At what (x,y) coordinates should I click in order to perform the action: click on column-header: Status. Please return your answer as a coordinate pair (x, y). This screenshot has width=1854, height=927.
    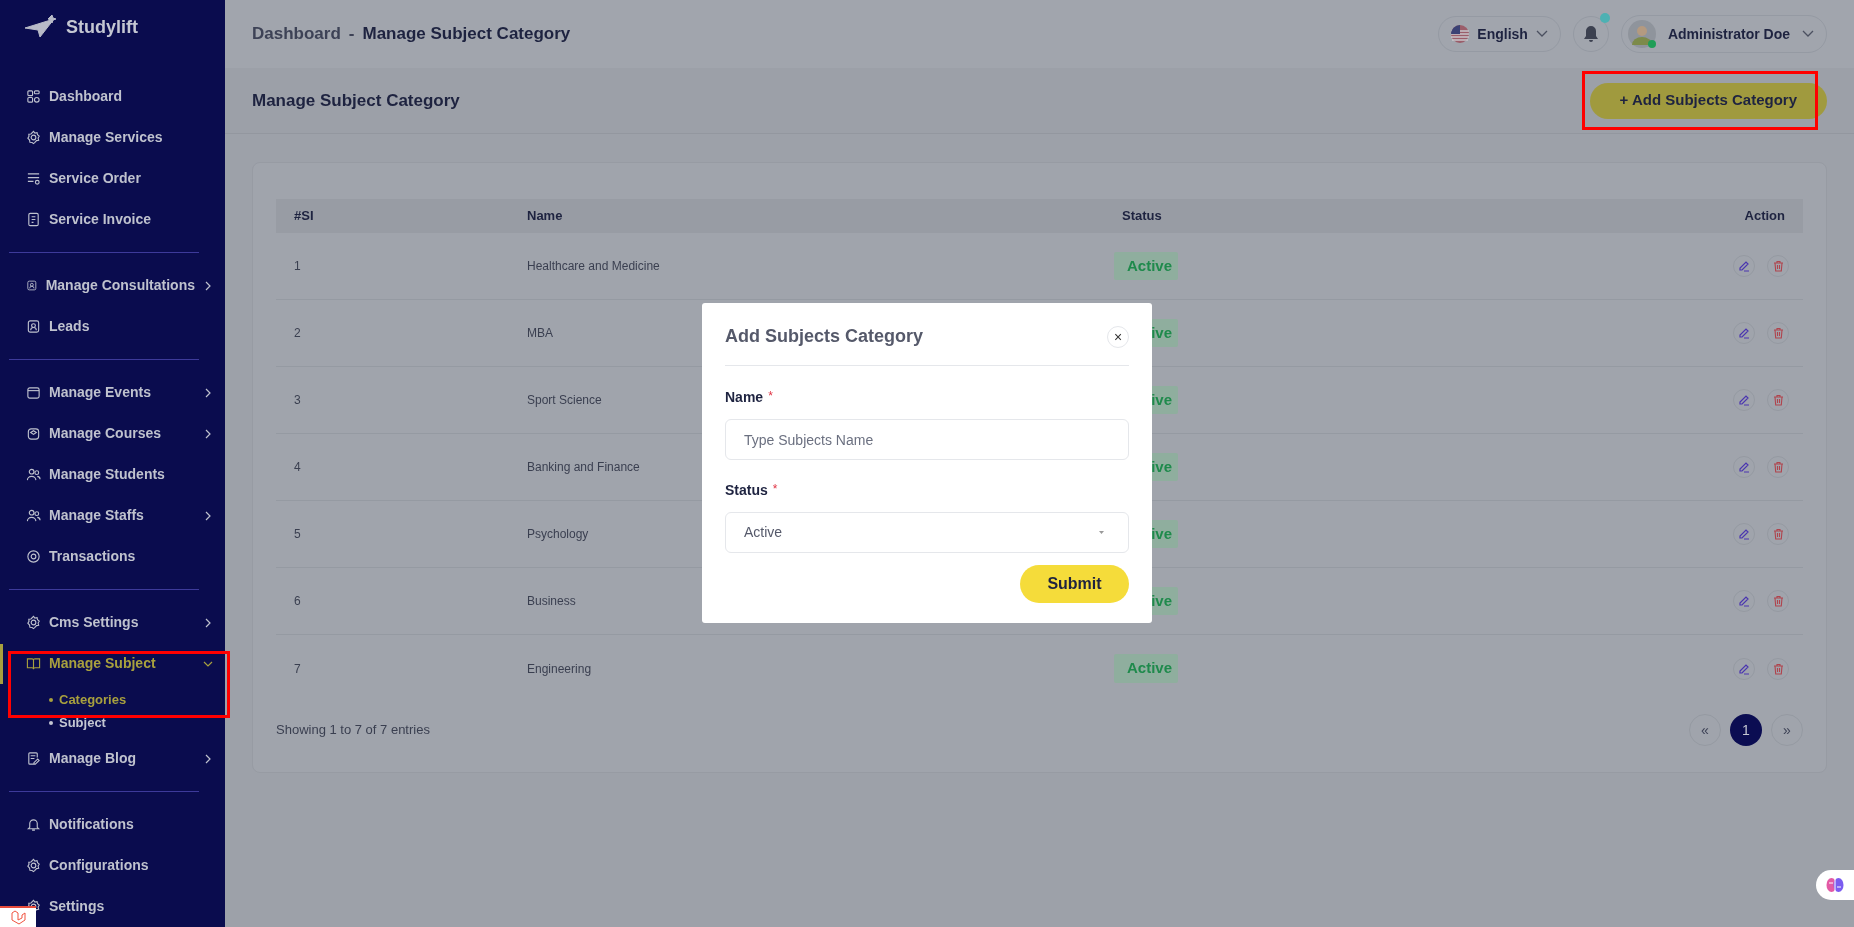
    Looking at the image, I should click on (1142, 216).